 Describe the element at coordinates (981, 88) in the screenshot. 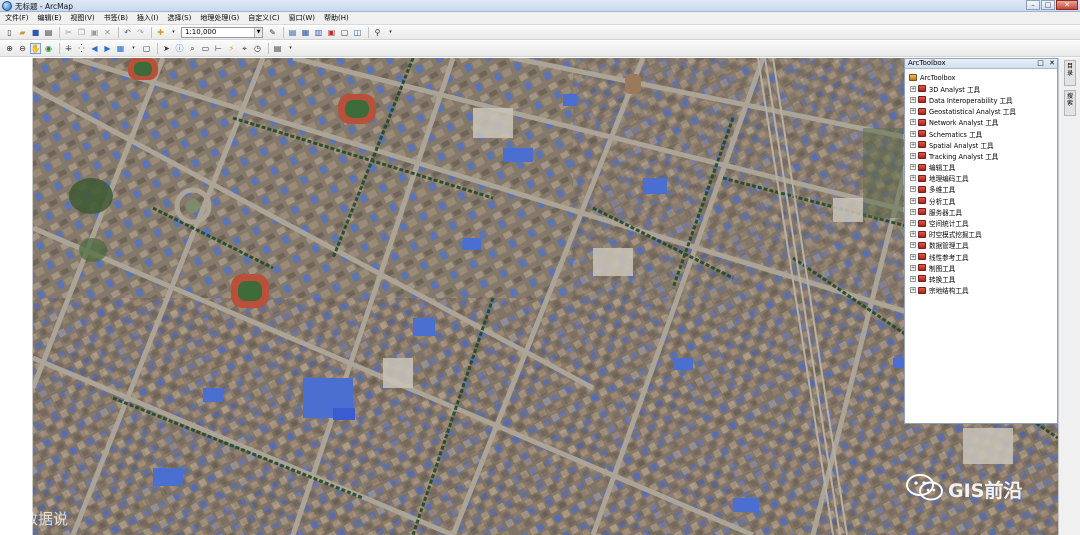

I see `tree-item-3d-analyst: +3D Analyst 工具` at that location.